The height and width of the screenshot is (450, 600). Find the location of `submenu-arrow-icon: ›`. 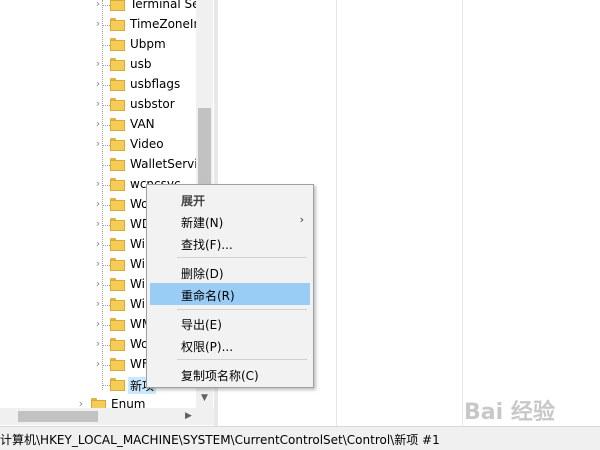

submenu-arrow-icon: › is located at coordinates (301, 219).